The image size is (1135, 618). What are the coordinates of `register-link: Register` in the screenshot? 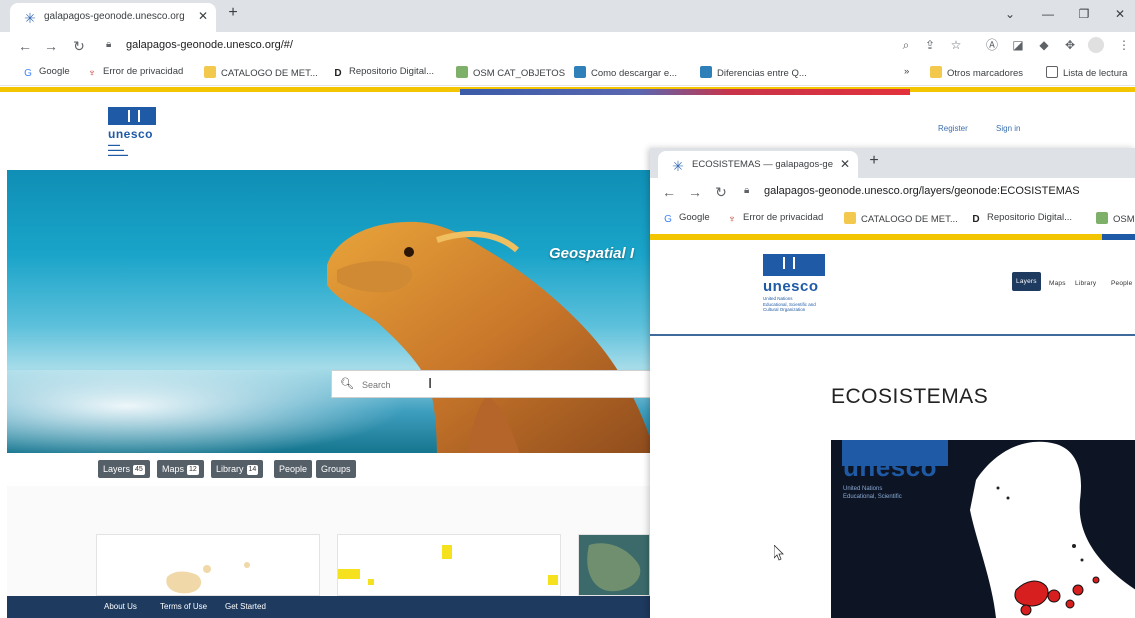 It's located at (953, 128).